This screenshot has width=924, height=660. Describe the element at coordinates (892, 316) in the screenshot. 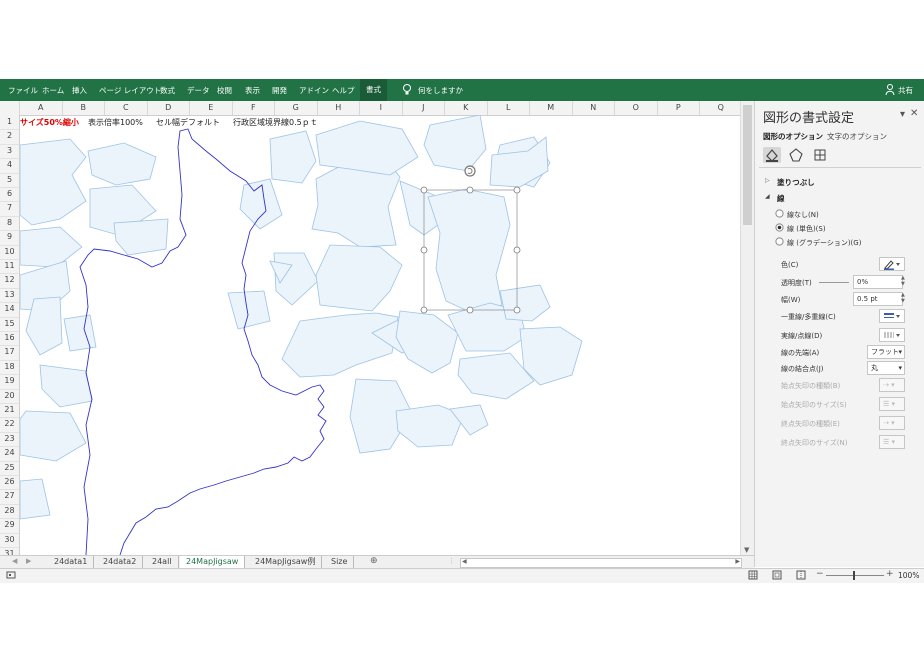

I see `compound-type-dropdown` at that location.